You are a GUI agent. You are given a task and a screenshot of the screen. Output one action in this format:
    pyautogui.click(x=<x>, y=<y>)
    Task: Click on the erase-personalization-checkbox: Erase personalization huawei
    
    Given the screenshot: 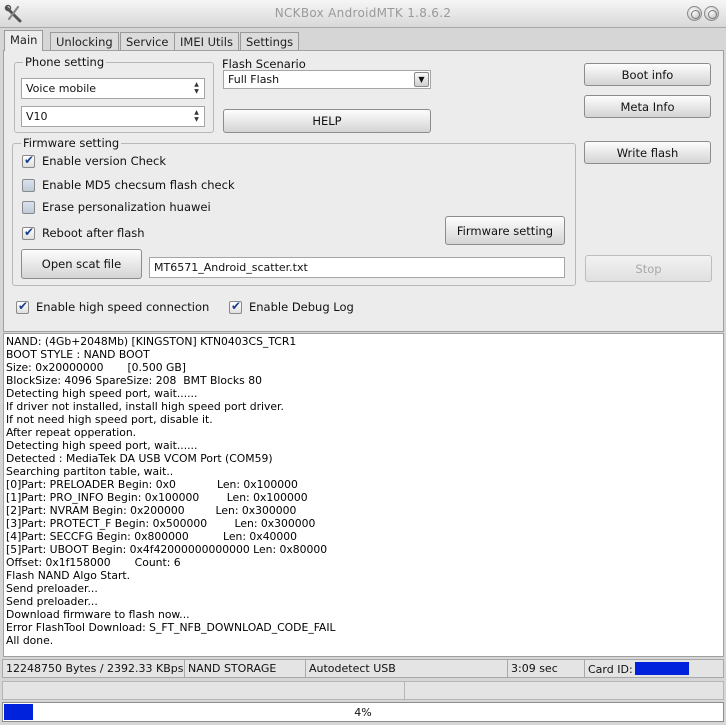 What is the action you would take?
    pyautogui.click(x=116, y=207)
    